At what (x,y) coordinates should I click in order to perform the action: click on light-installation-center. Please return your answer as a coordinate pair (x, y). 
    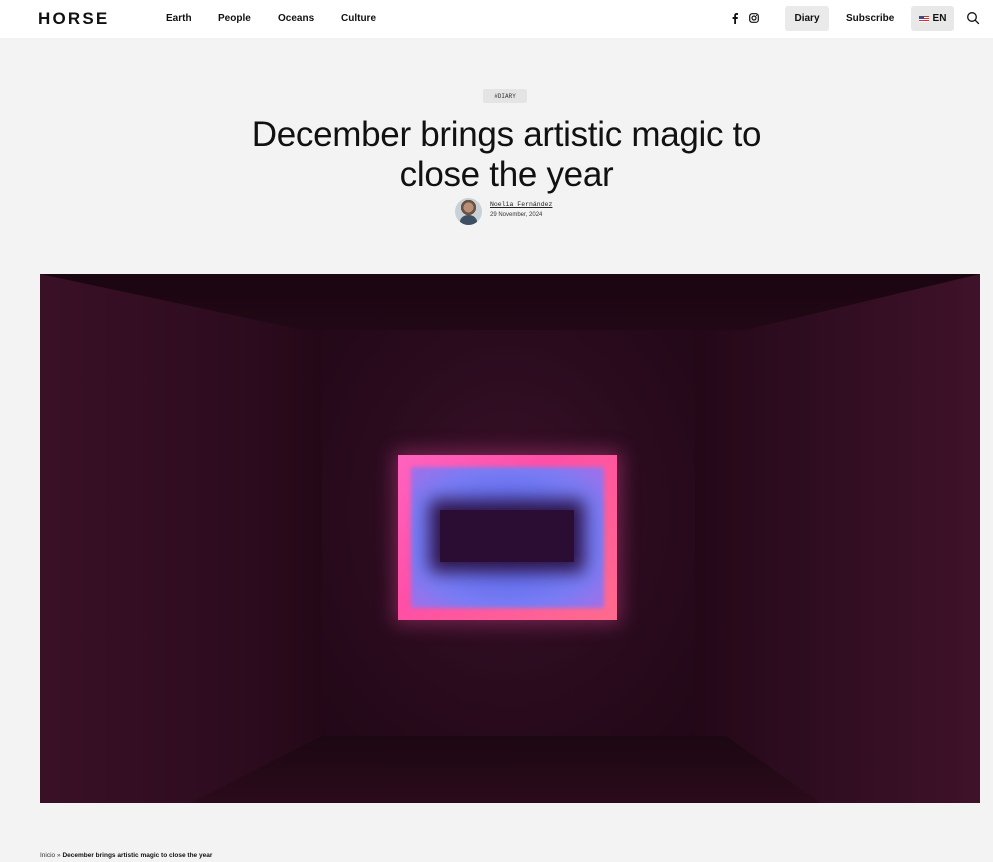
    Looking at the image, I should click on (507, 536).